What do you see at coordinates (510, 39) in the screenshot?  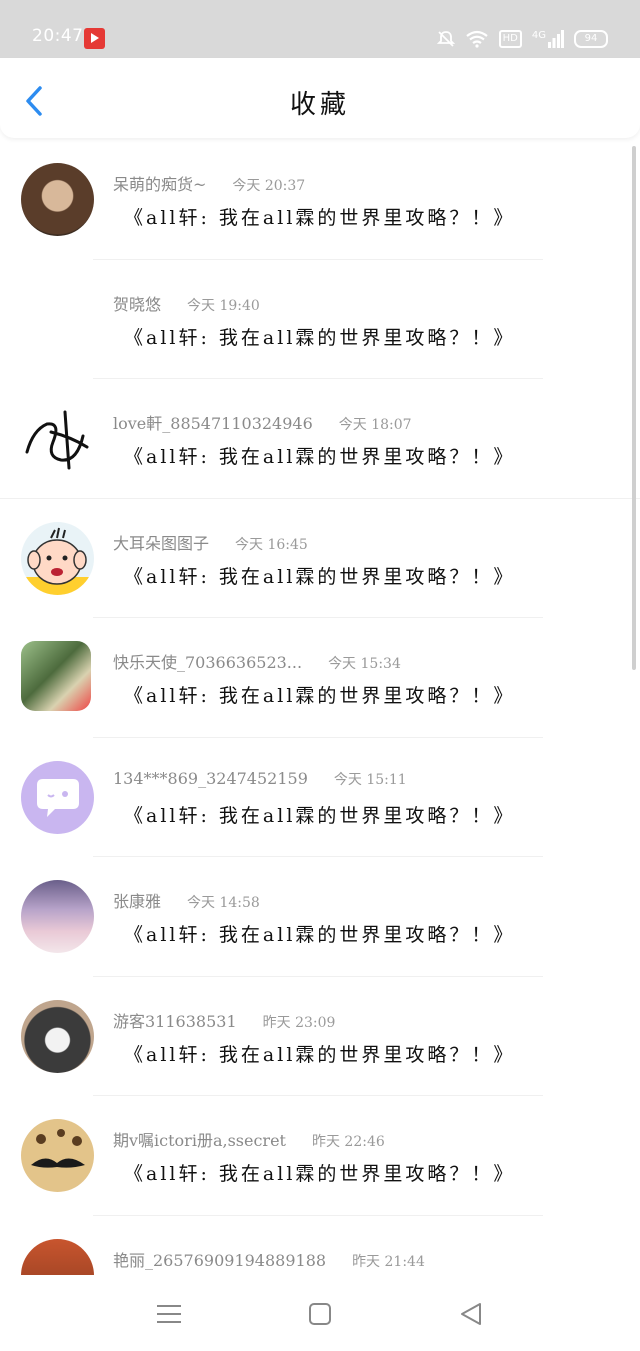 I see `hd-badge: HD` at bounding box center [510, 39].